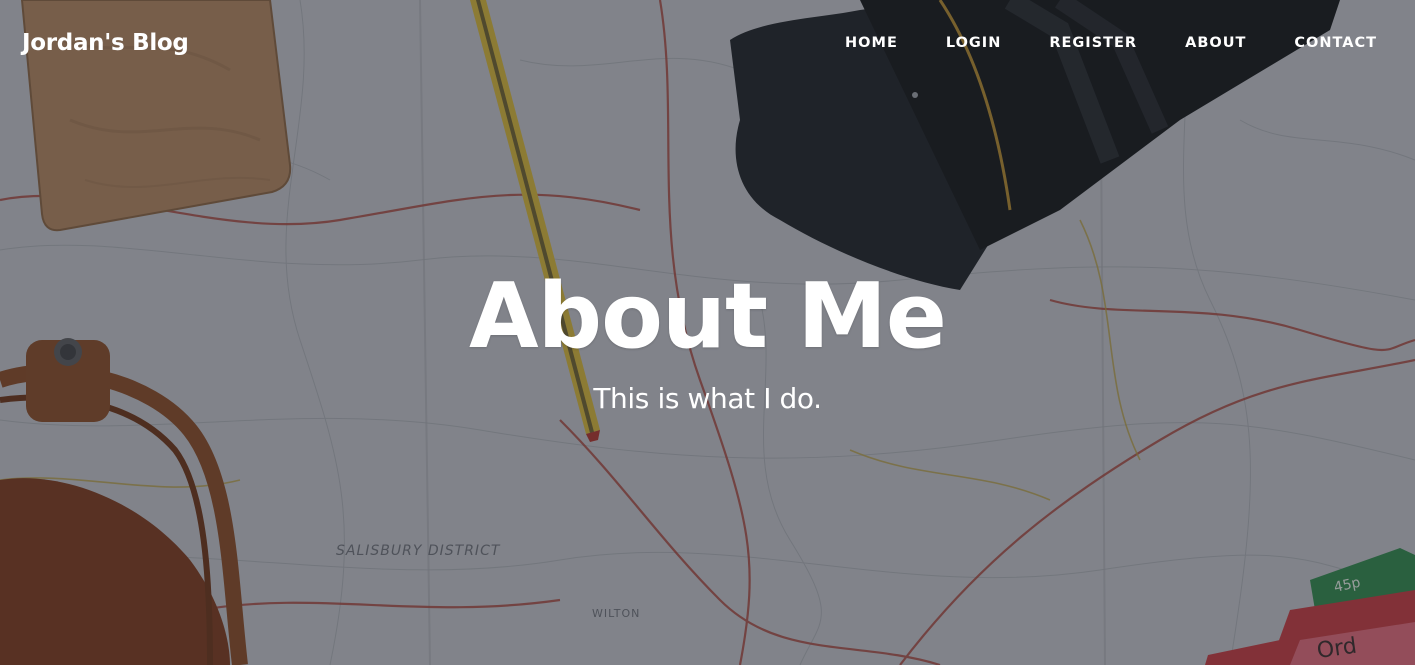 This screenshot has height=665, width=1415. What do you see at coordinates (871, 43) in the screenshot?
I see `nav-home-link: HOME` at bounding box center [871, 43].